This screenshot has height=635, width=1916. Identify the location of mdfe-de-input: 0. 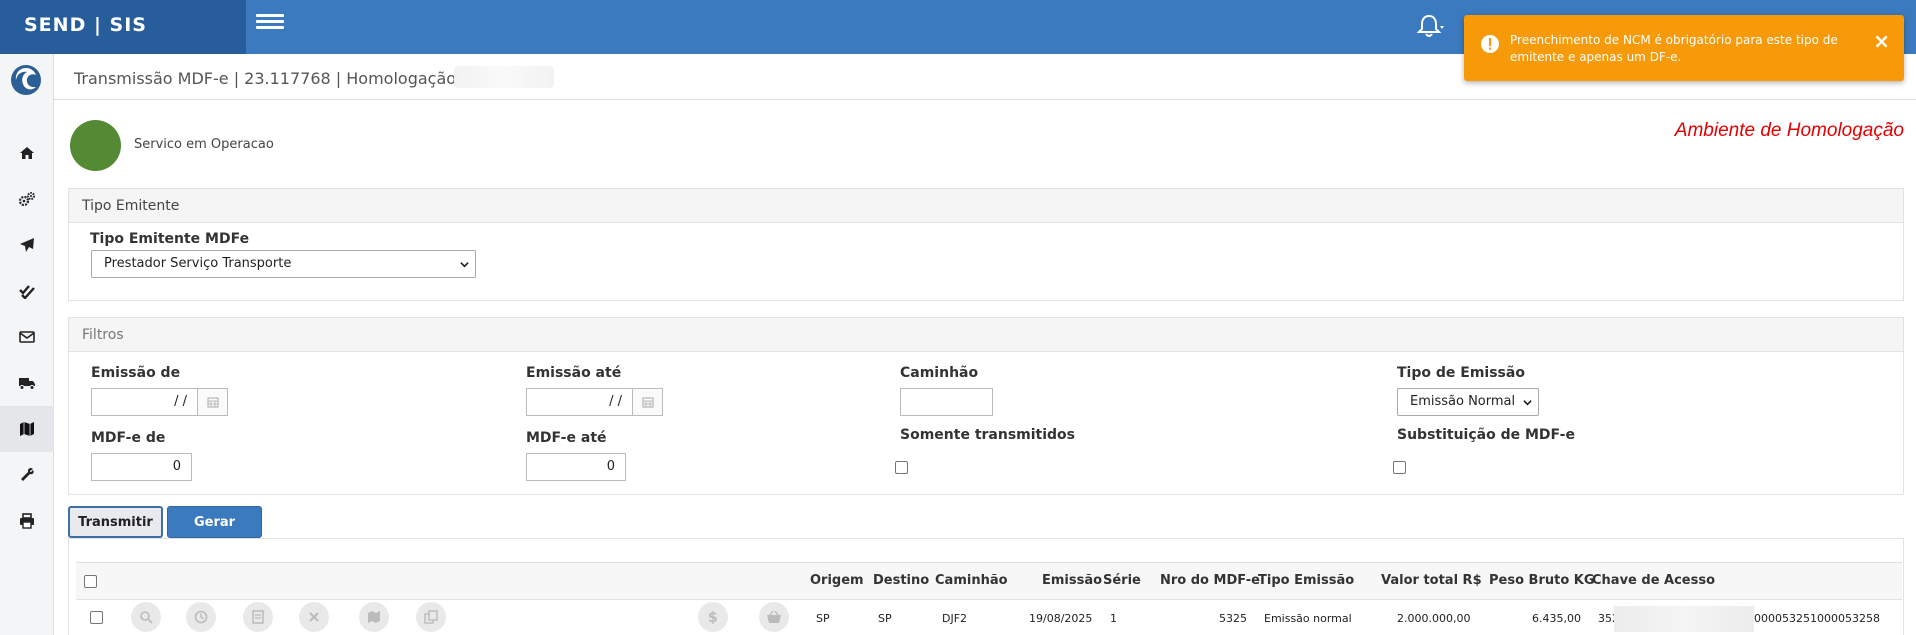
(141, 467).